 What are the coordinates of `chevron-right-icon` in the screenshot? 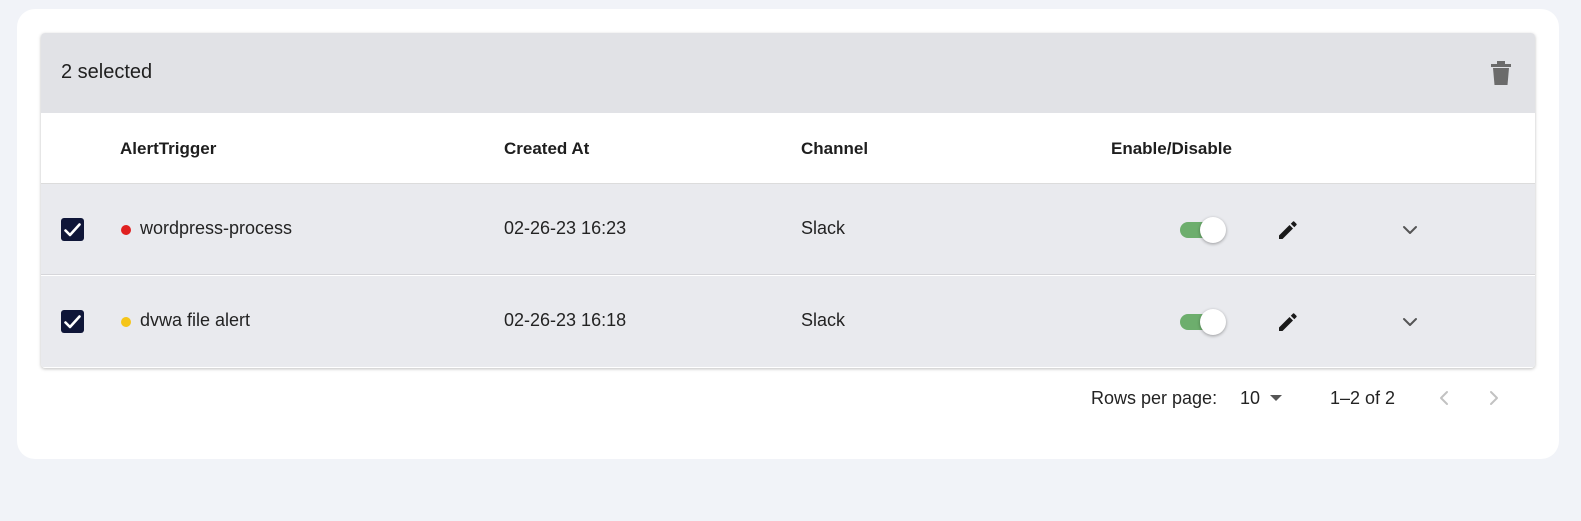 It's located at (1494, 398).